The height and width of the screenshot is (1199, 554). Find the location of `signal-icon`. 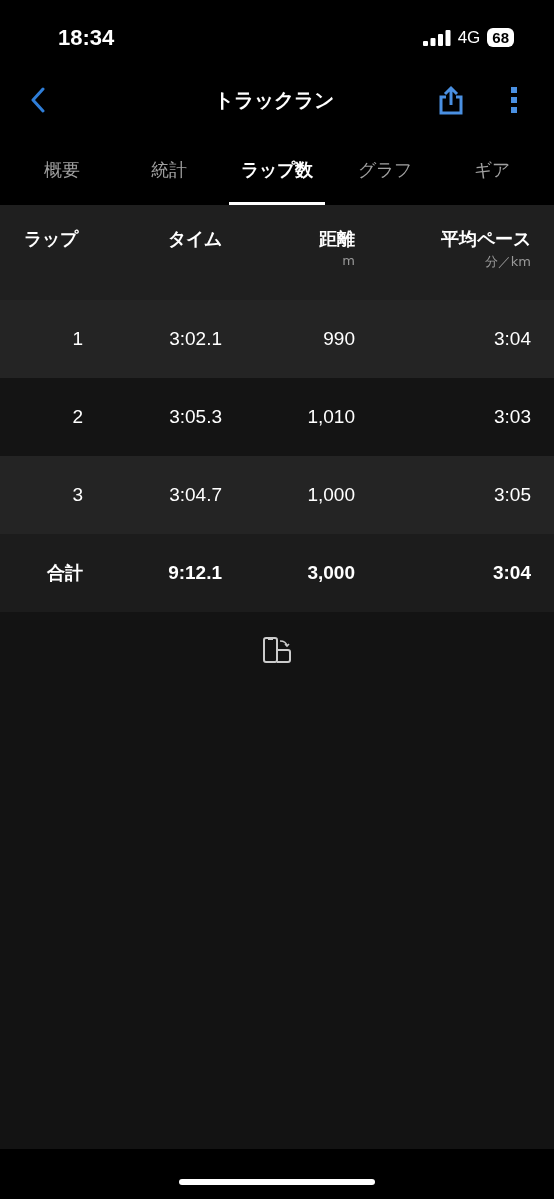

signal-icon is located at coordinates (436, 37).